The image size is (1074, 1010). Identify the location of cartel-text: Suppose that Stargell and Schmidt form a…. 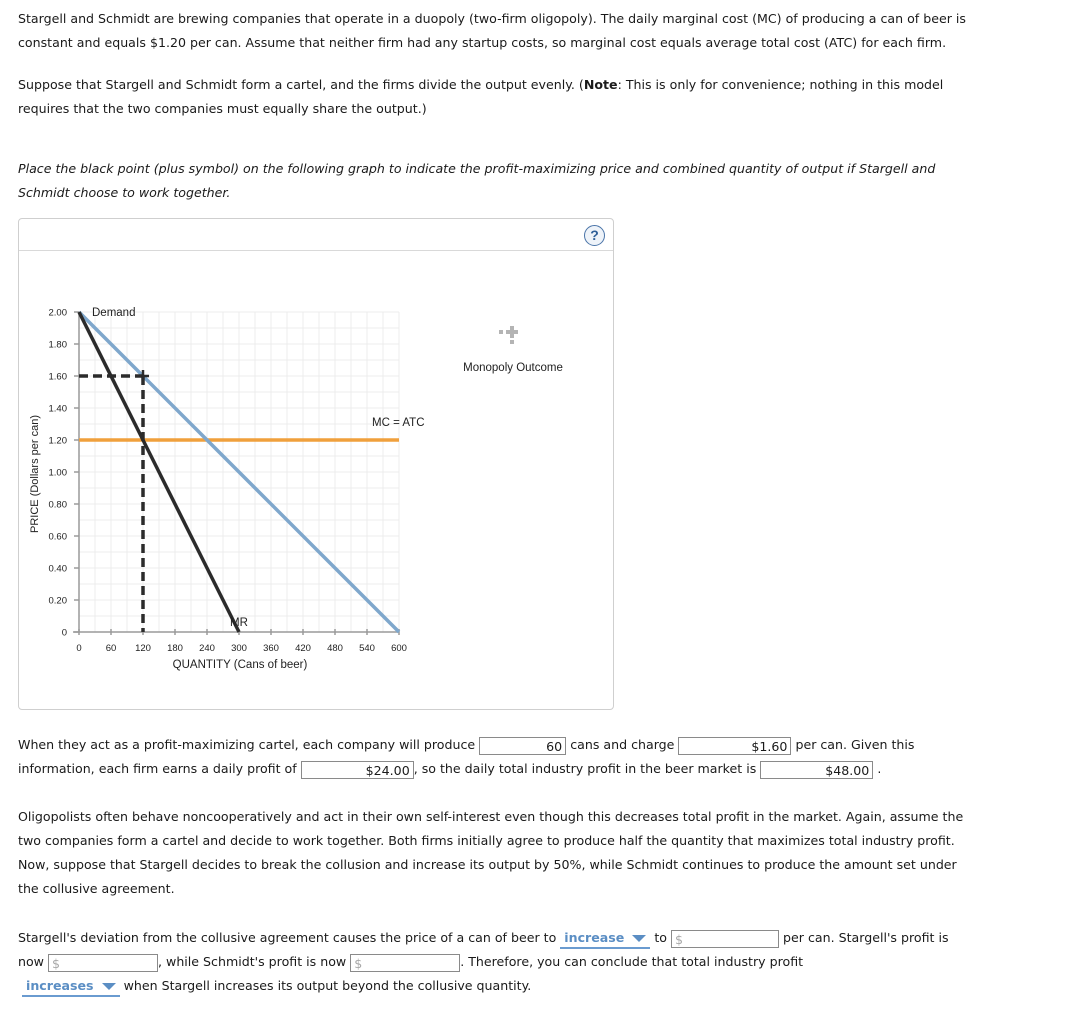
(301, 84).